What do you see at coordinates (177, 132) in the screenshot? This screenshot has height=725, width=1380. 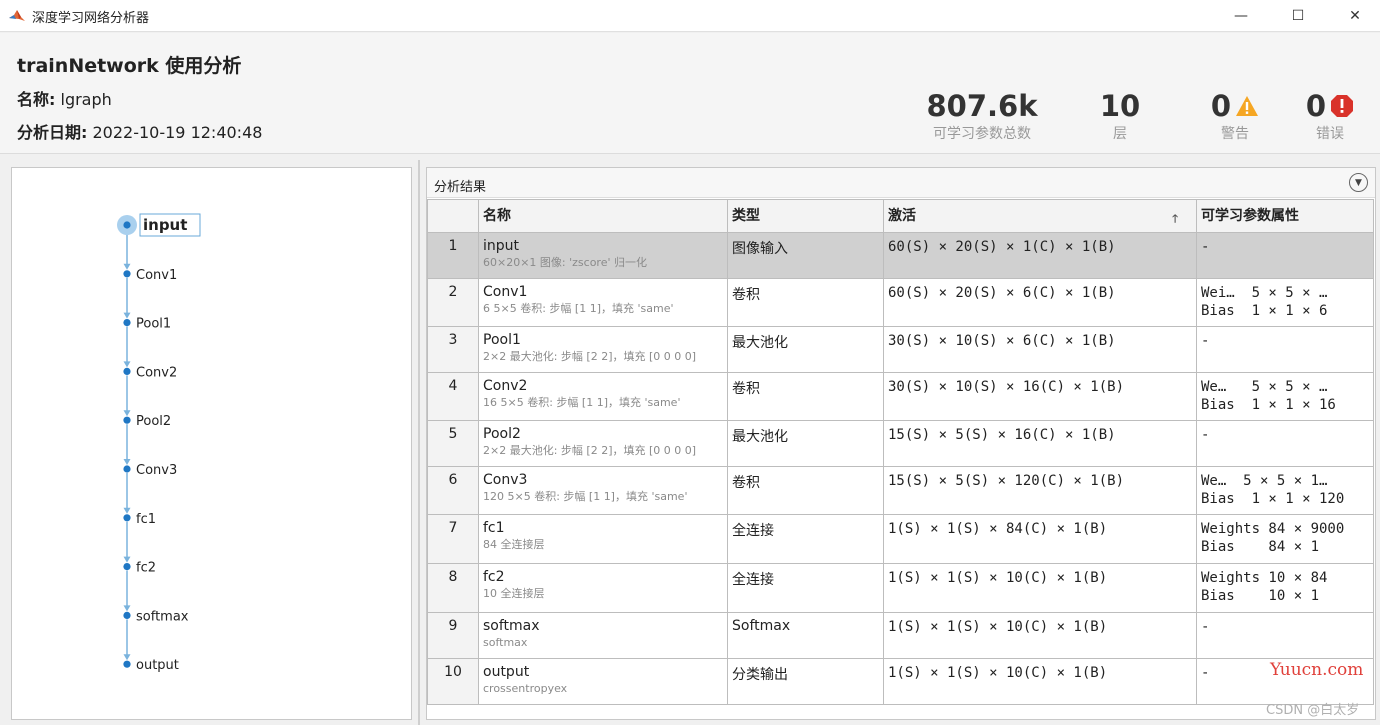 I see `analysis-date-value: 2022-10-19 12:40:48` at bounding box center [177, 132].